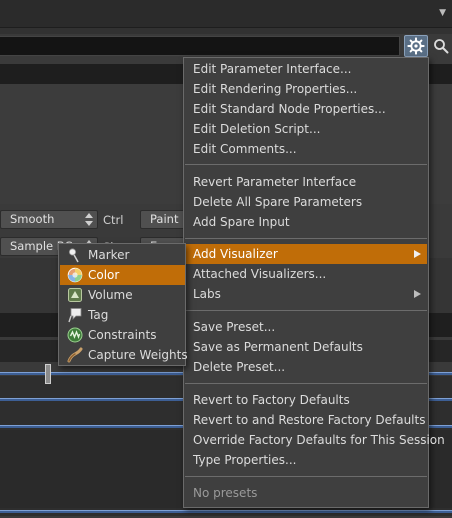 The height and width of the screenshot is (518, 452). Describe the element at coordinates (226, 511) in the screenshot. I see `timeline-track` at that location.